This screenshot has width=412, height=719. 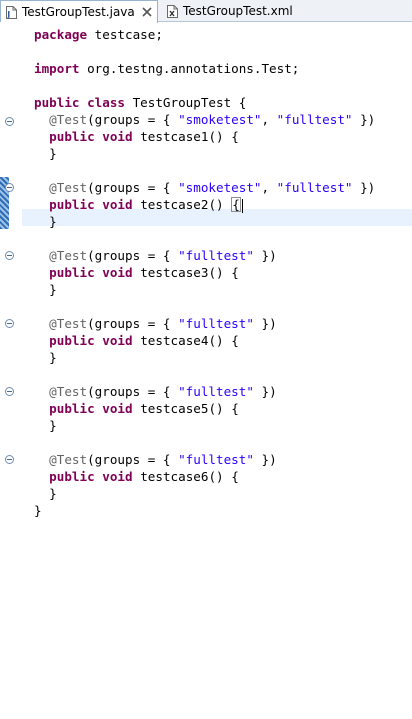 I want to click on matching-bracket: {, so click(x=236, y=204).